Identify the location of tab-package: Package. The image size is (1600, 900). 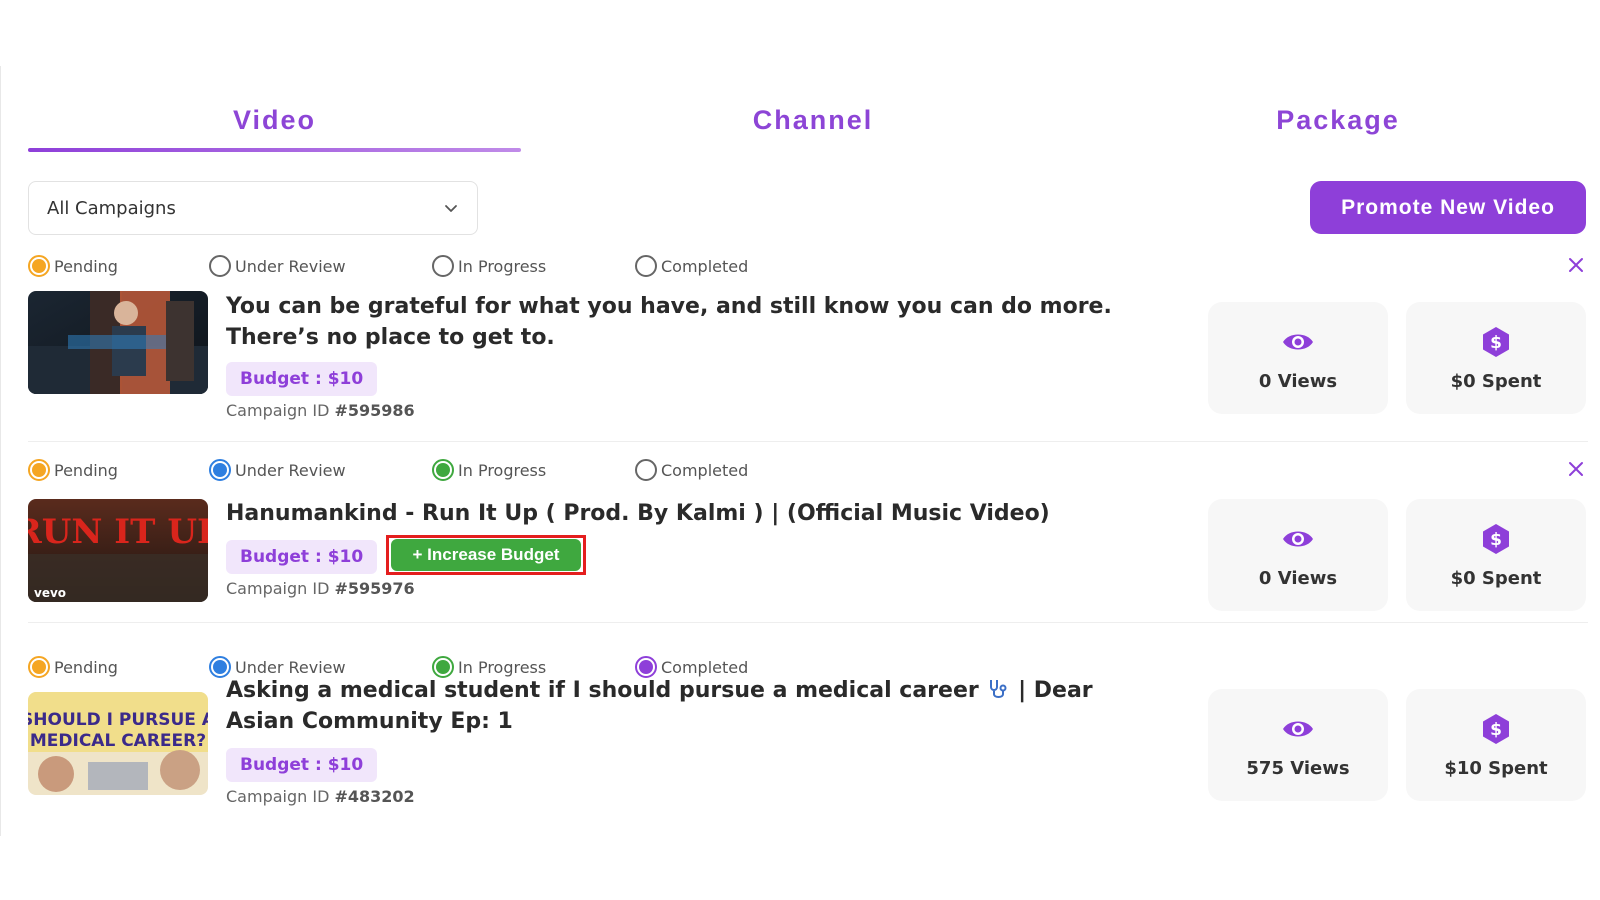
(1338, 126).